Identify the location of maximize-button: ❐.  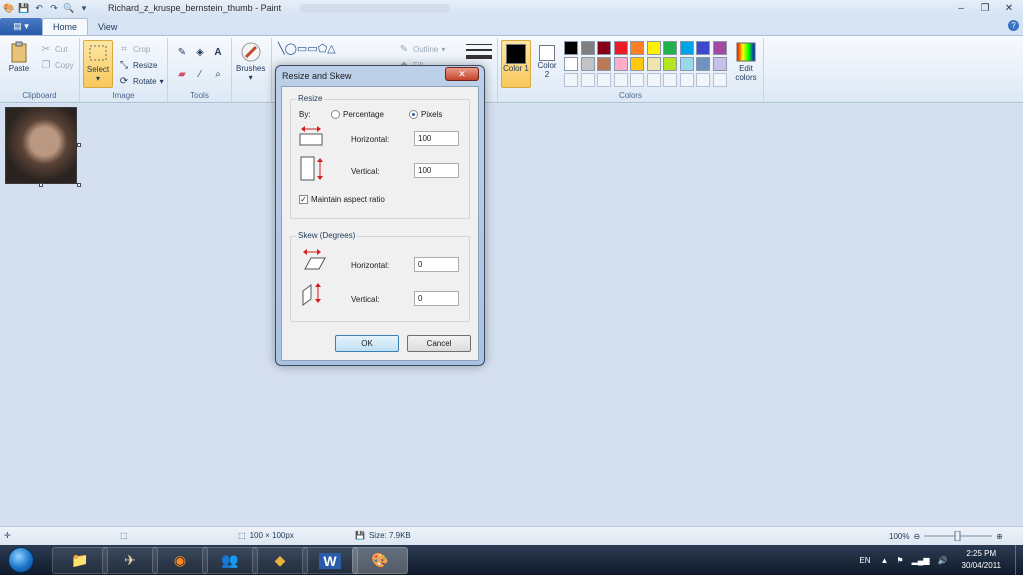
(985, 8).